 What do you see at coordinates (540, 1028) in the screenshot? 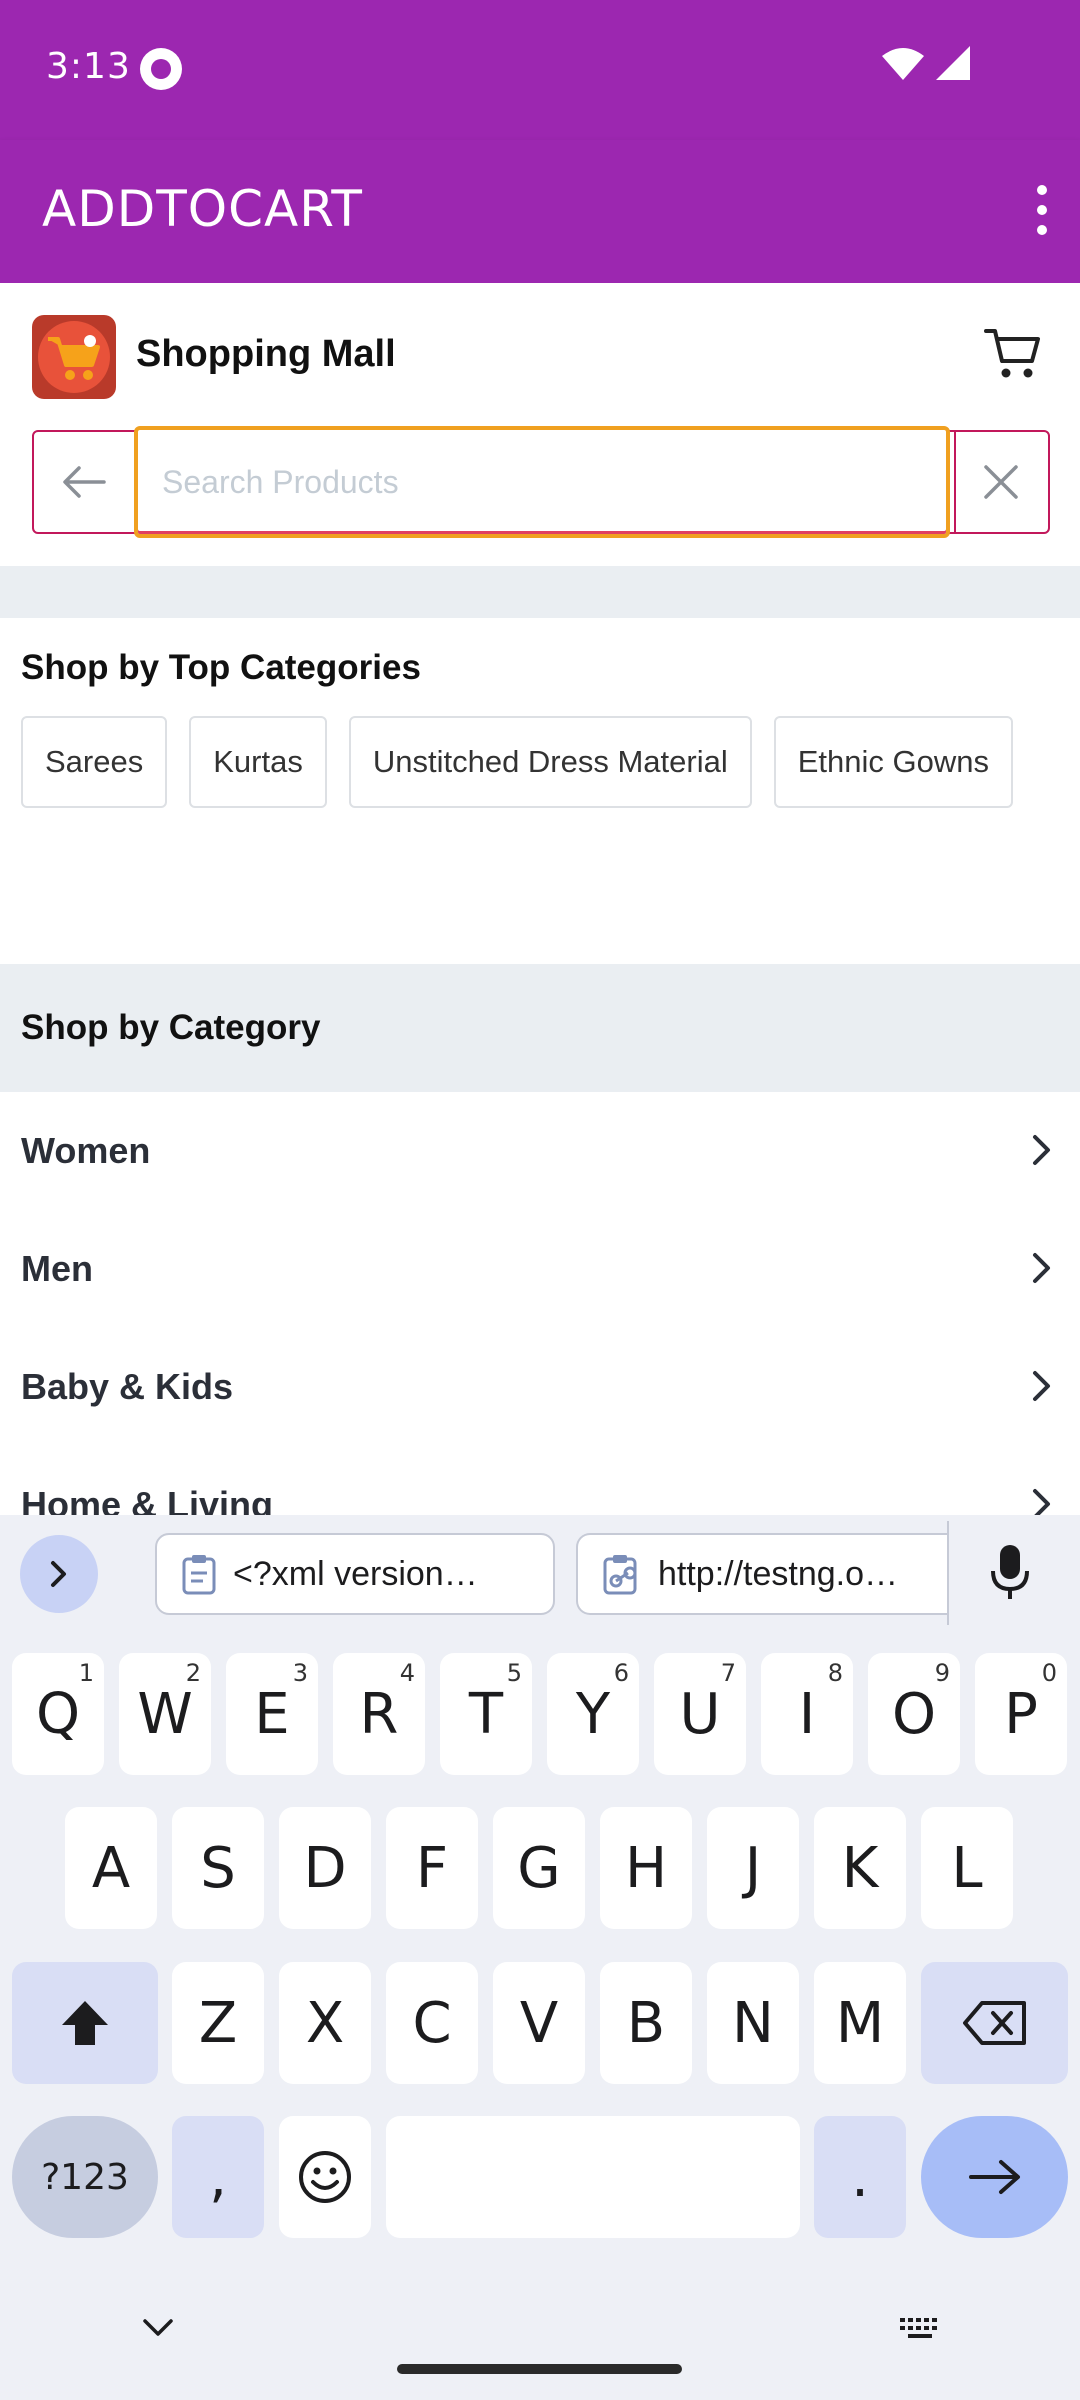
I see `category-header: Shop by Category` at bounding box center [540, 1028].